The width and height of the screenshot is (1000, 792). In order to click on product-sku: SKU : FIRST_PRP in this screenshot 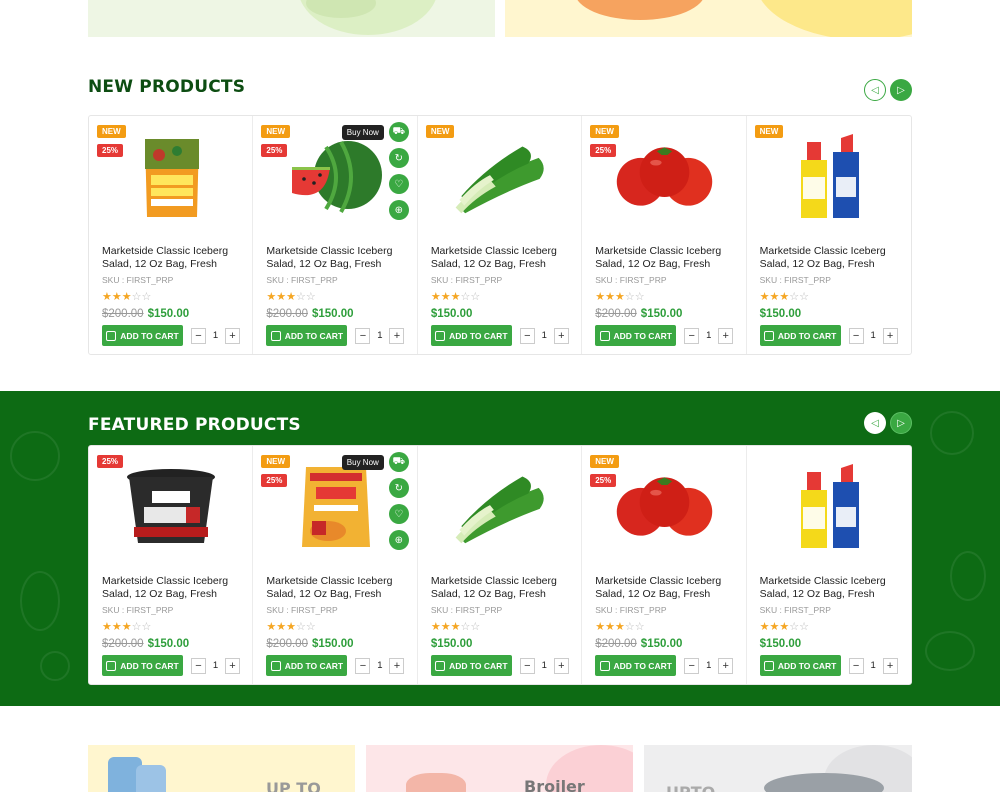, I will do `click(466, 610)`.